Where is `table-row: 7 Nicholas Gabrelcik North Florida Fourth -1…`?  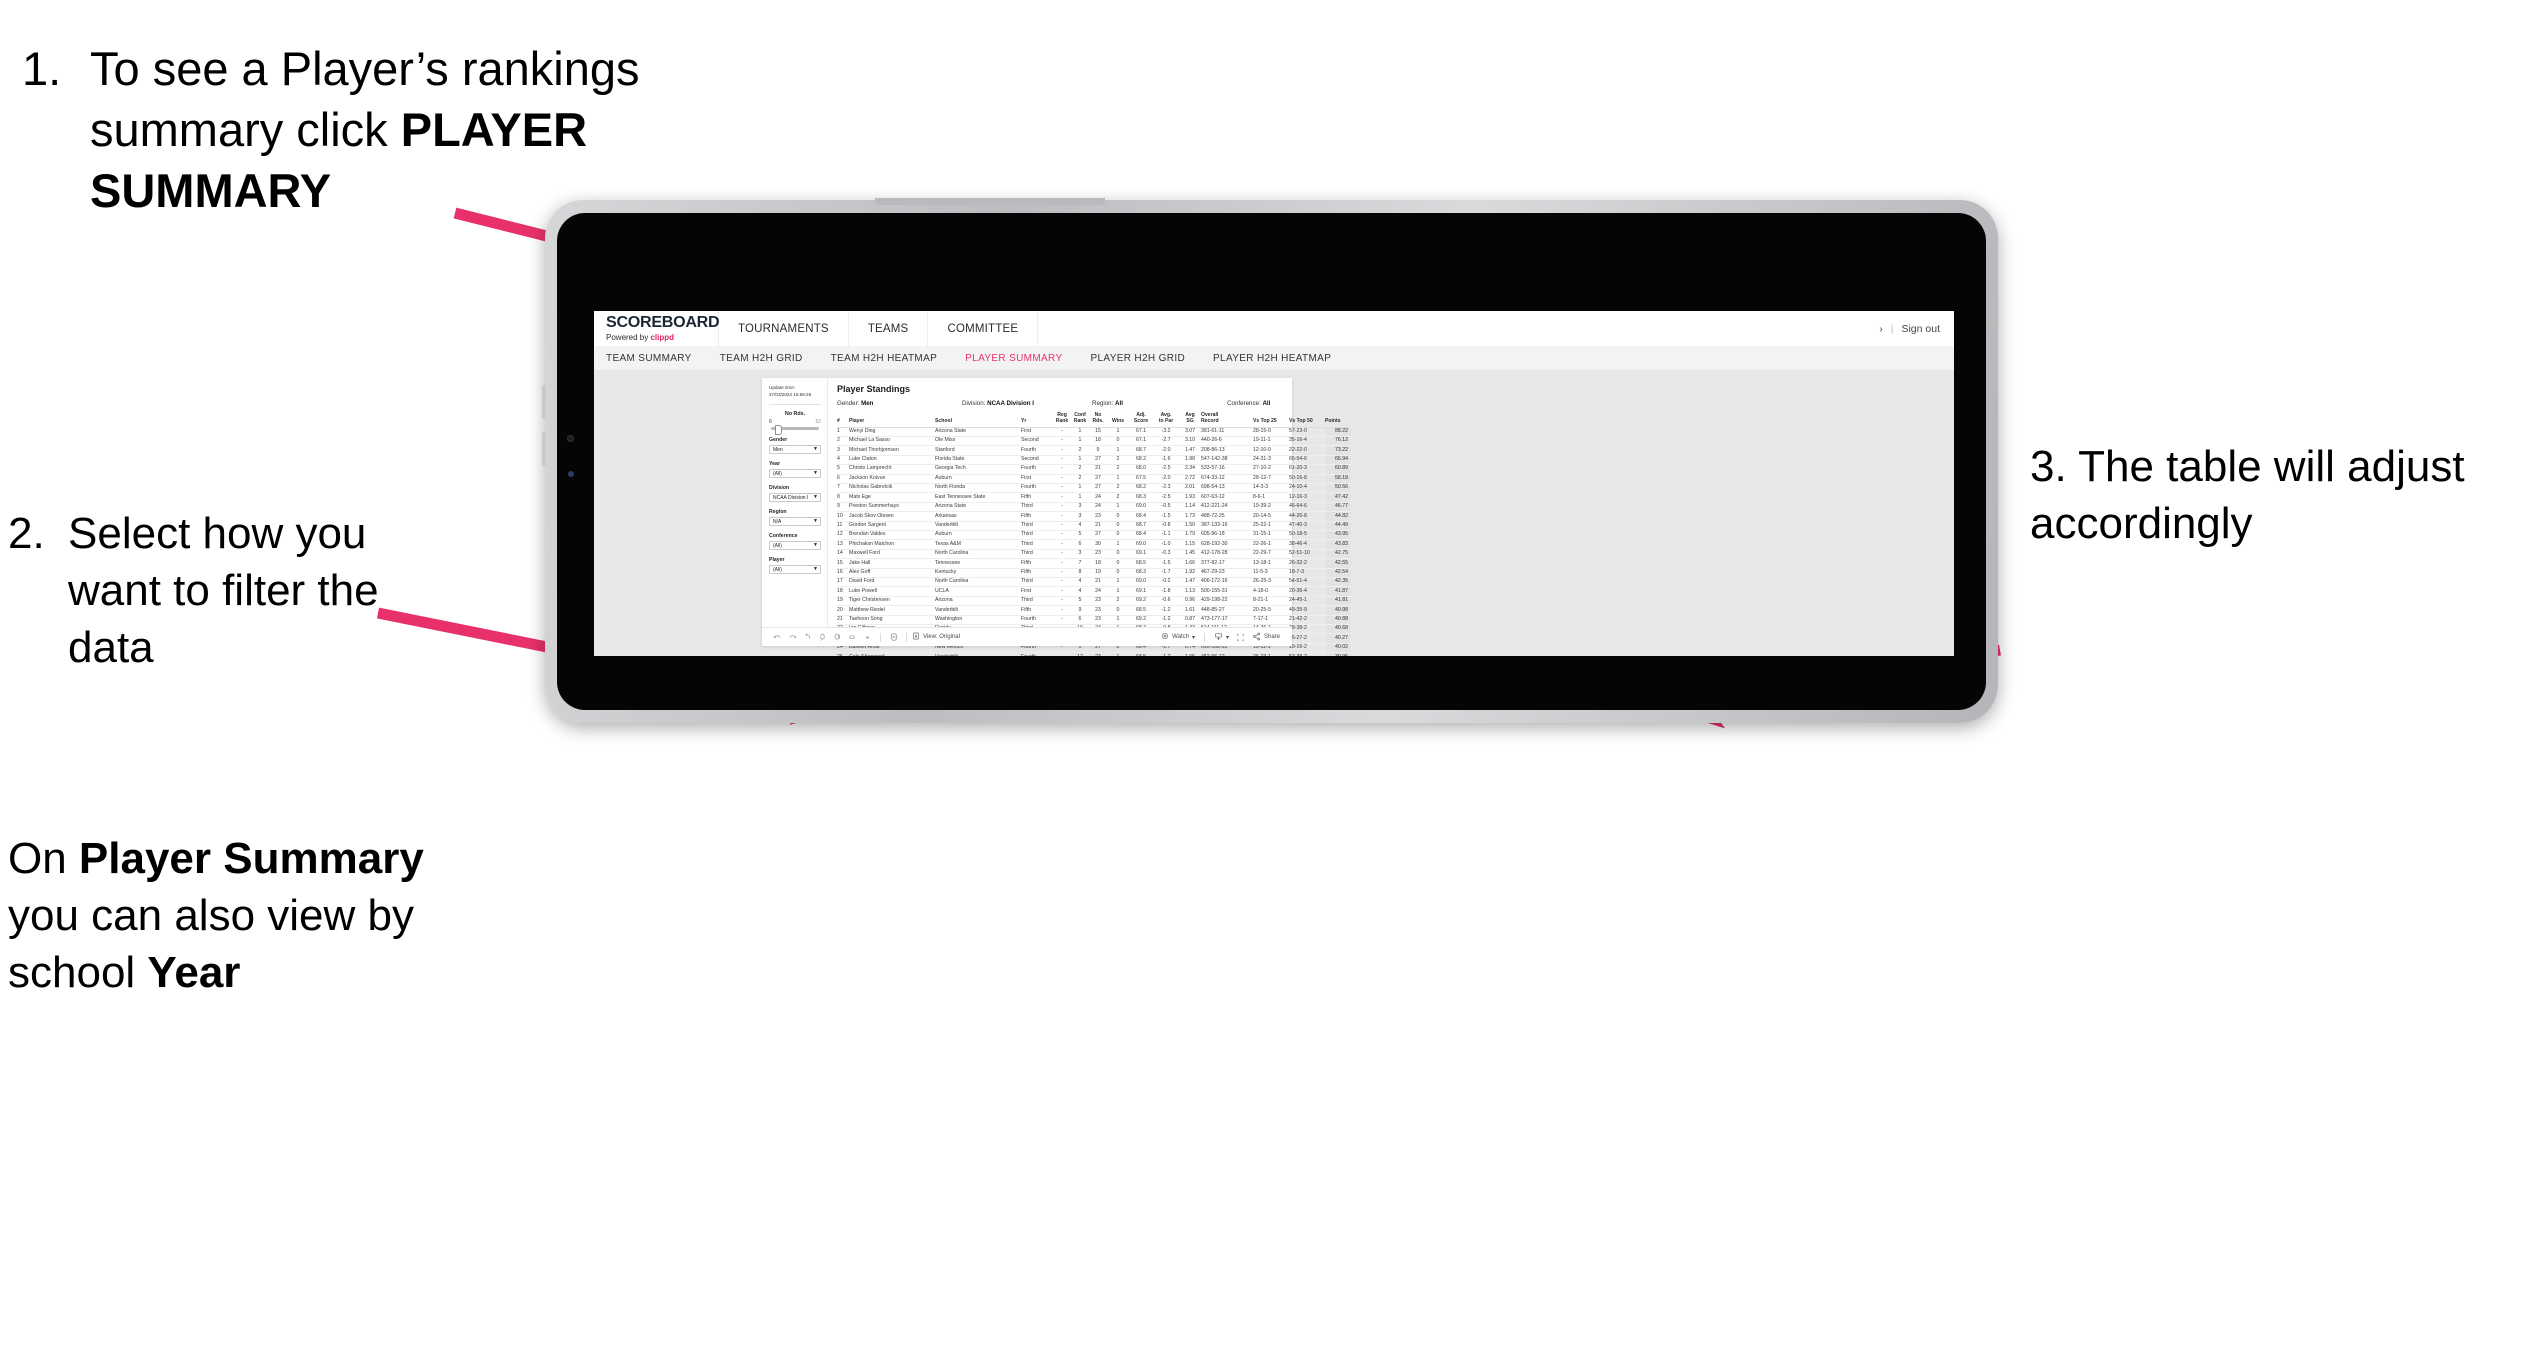
table-row: 7 Nicholas Gabrelcik North Florida Fourth -1… is located at coordinates (1094, 488).